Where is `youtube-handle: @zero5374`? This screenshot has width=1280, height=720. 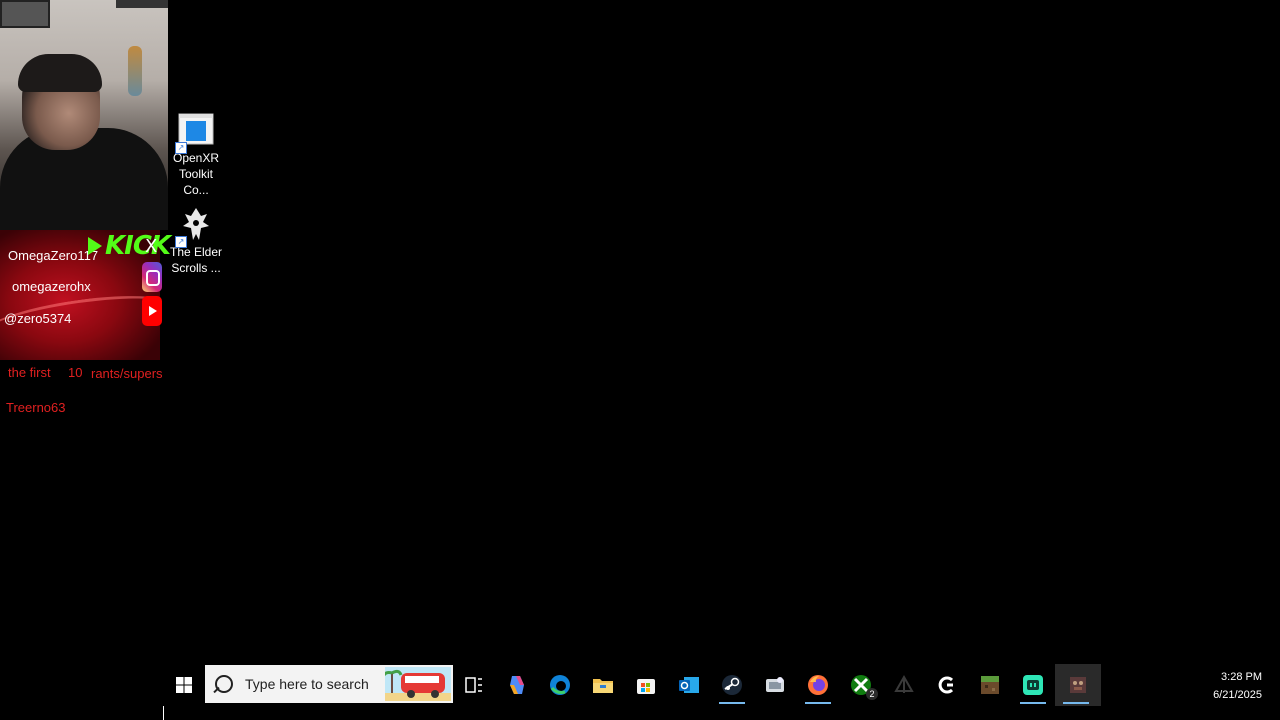
youtube-handle: @zero5374 is located at coordinates (38, 318).